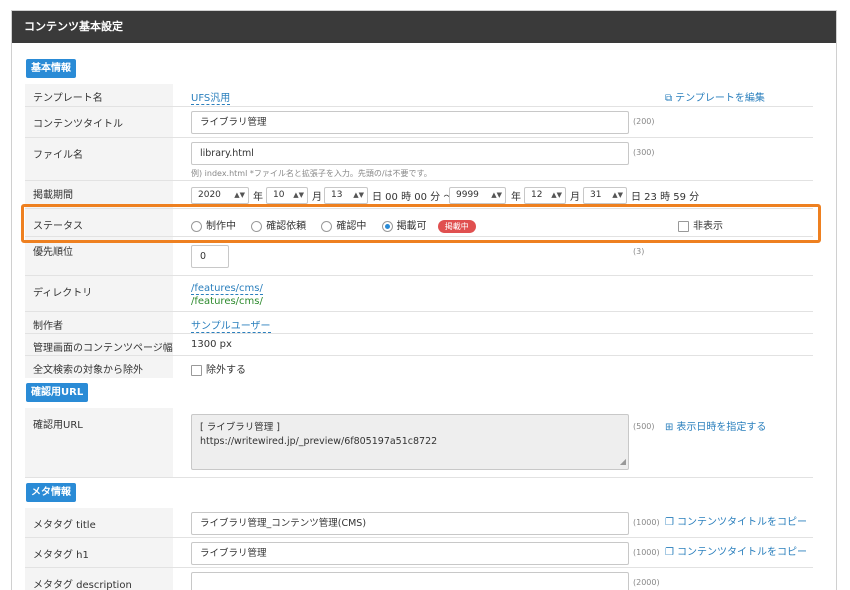  Describe the element at coordinates (410, 523) in the screenshot. I see `meta-title-input: ライブラリ管理_コンテンツ管理(CMS)` at that location.